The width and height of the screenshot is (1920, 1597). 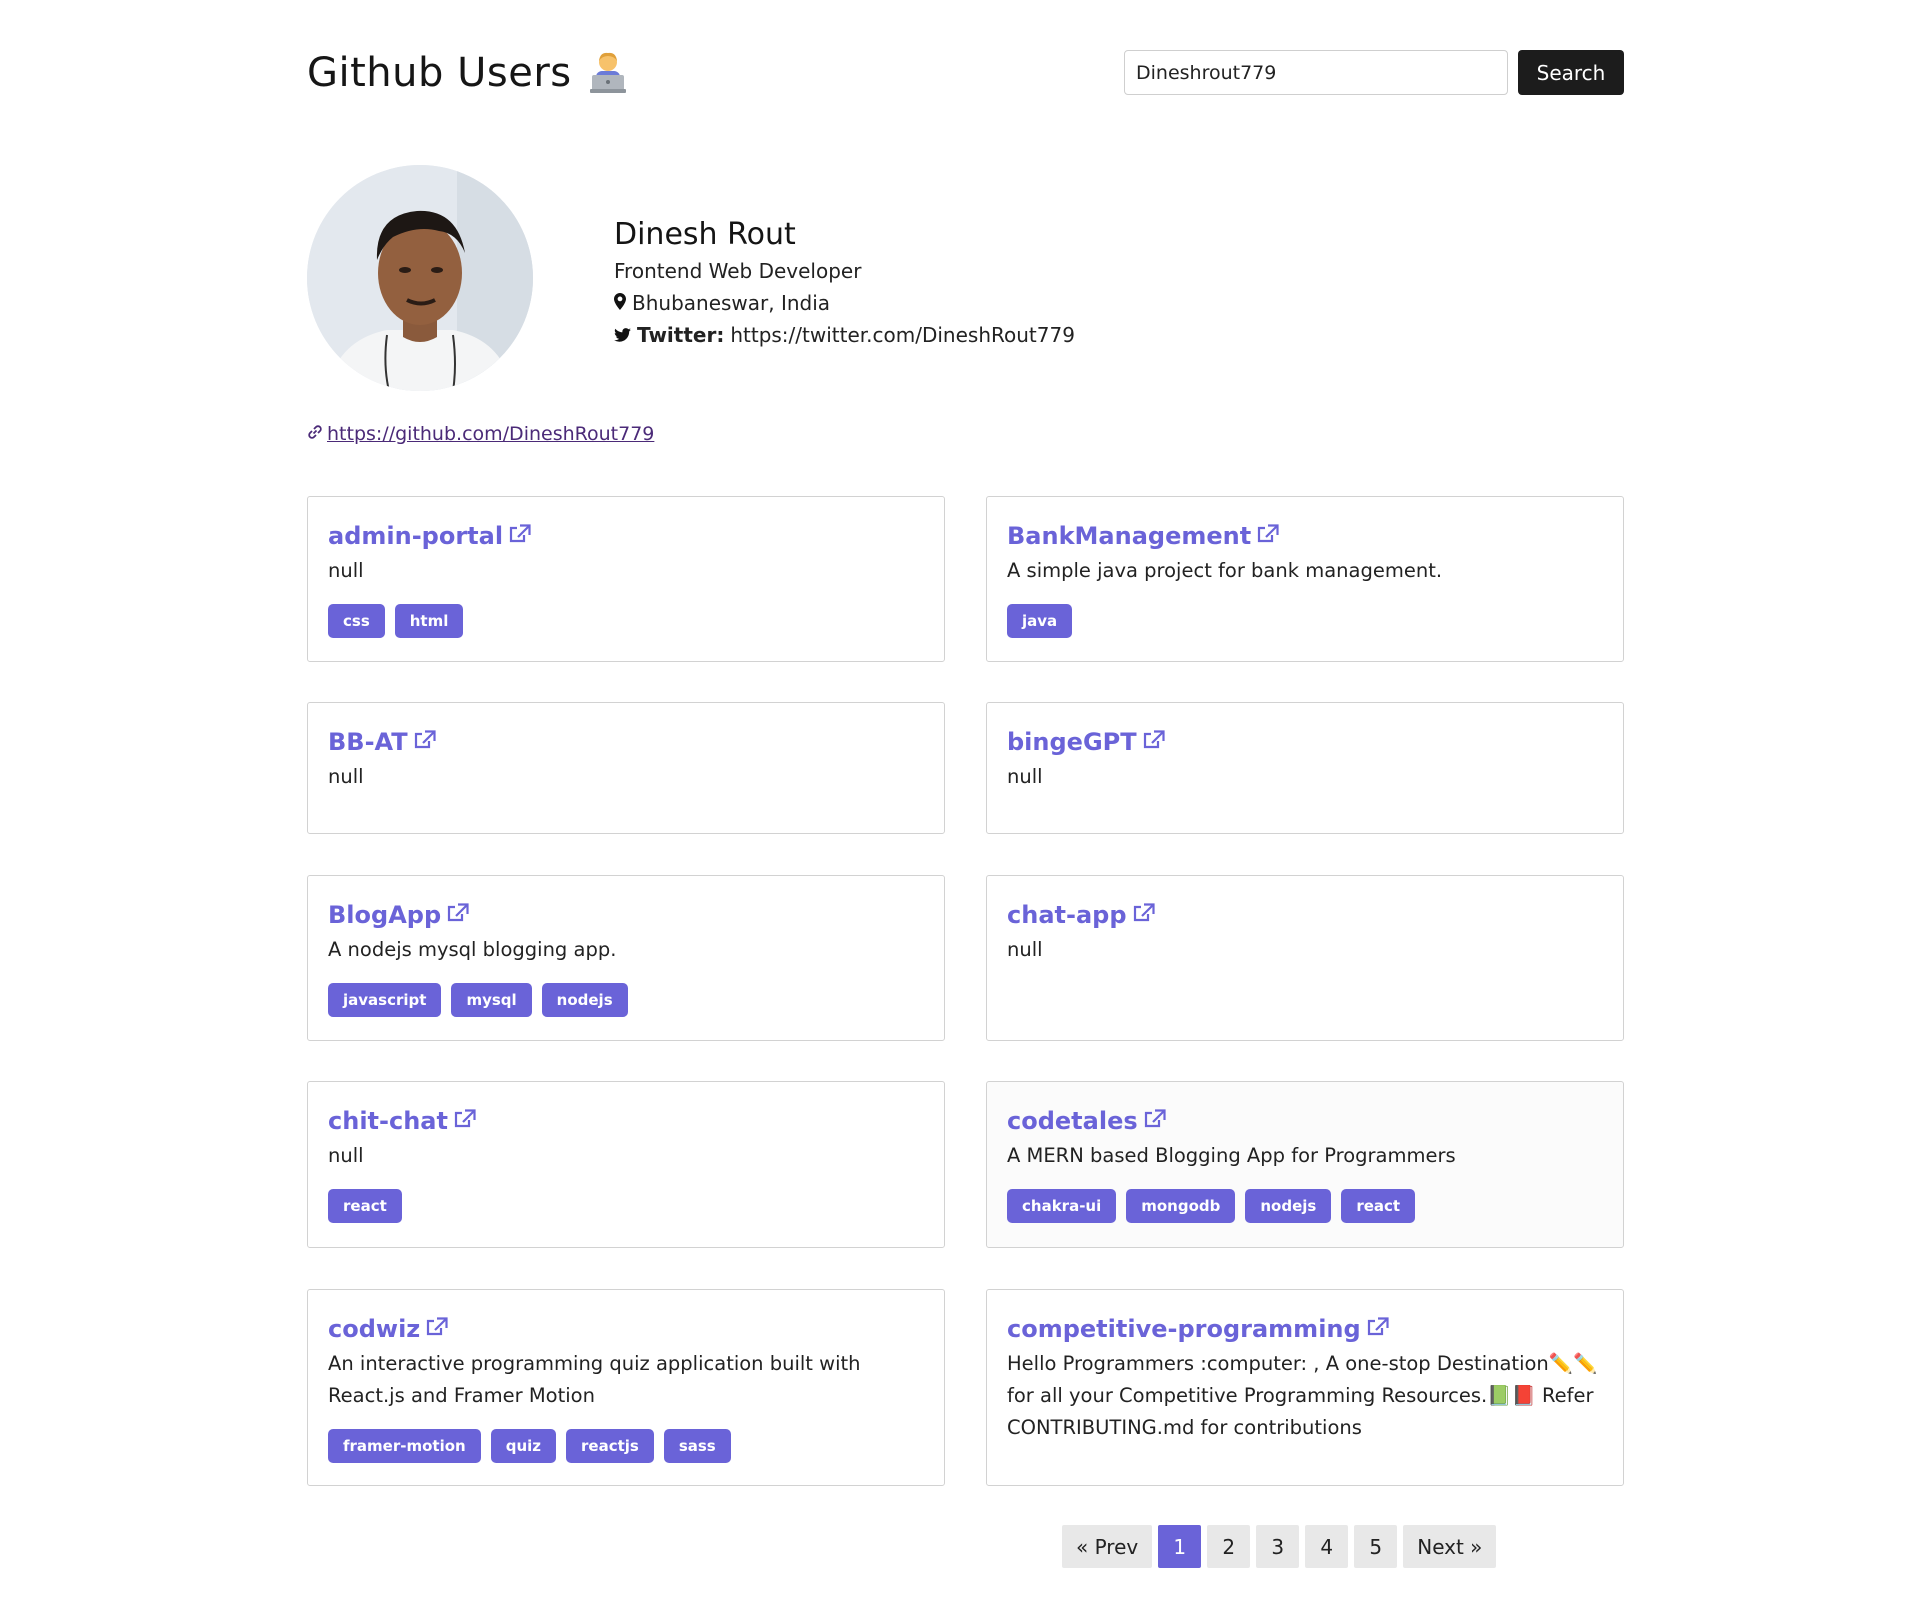 I want to click on github-url: https://github.com/DineshRout779, so click(x=491, y=434).